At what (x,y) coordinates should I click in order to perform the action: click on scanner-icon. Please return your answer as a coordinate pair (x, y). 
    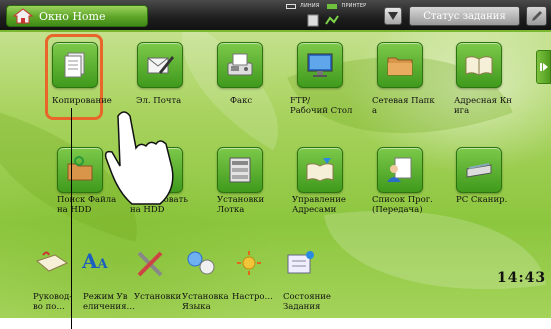
    Looking at the image, I should click on (479, 170).